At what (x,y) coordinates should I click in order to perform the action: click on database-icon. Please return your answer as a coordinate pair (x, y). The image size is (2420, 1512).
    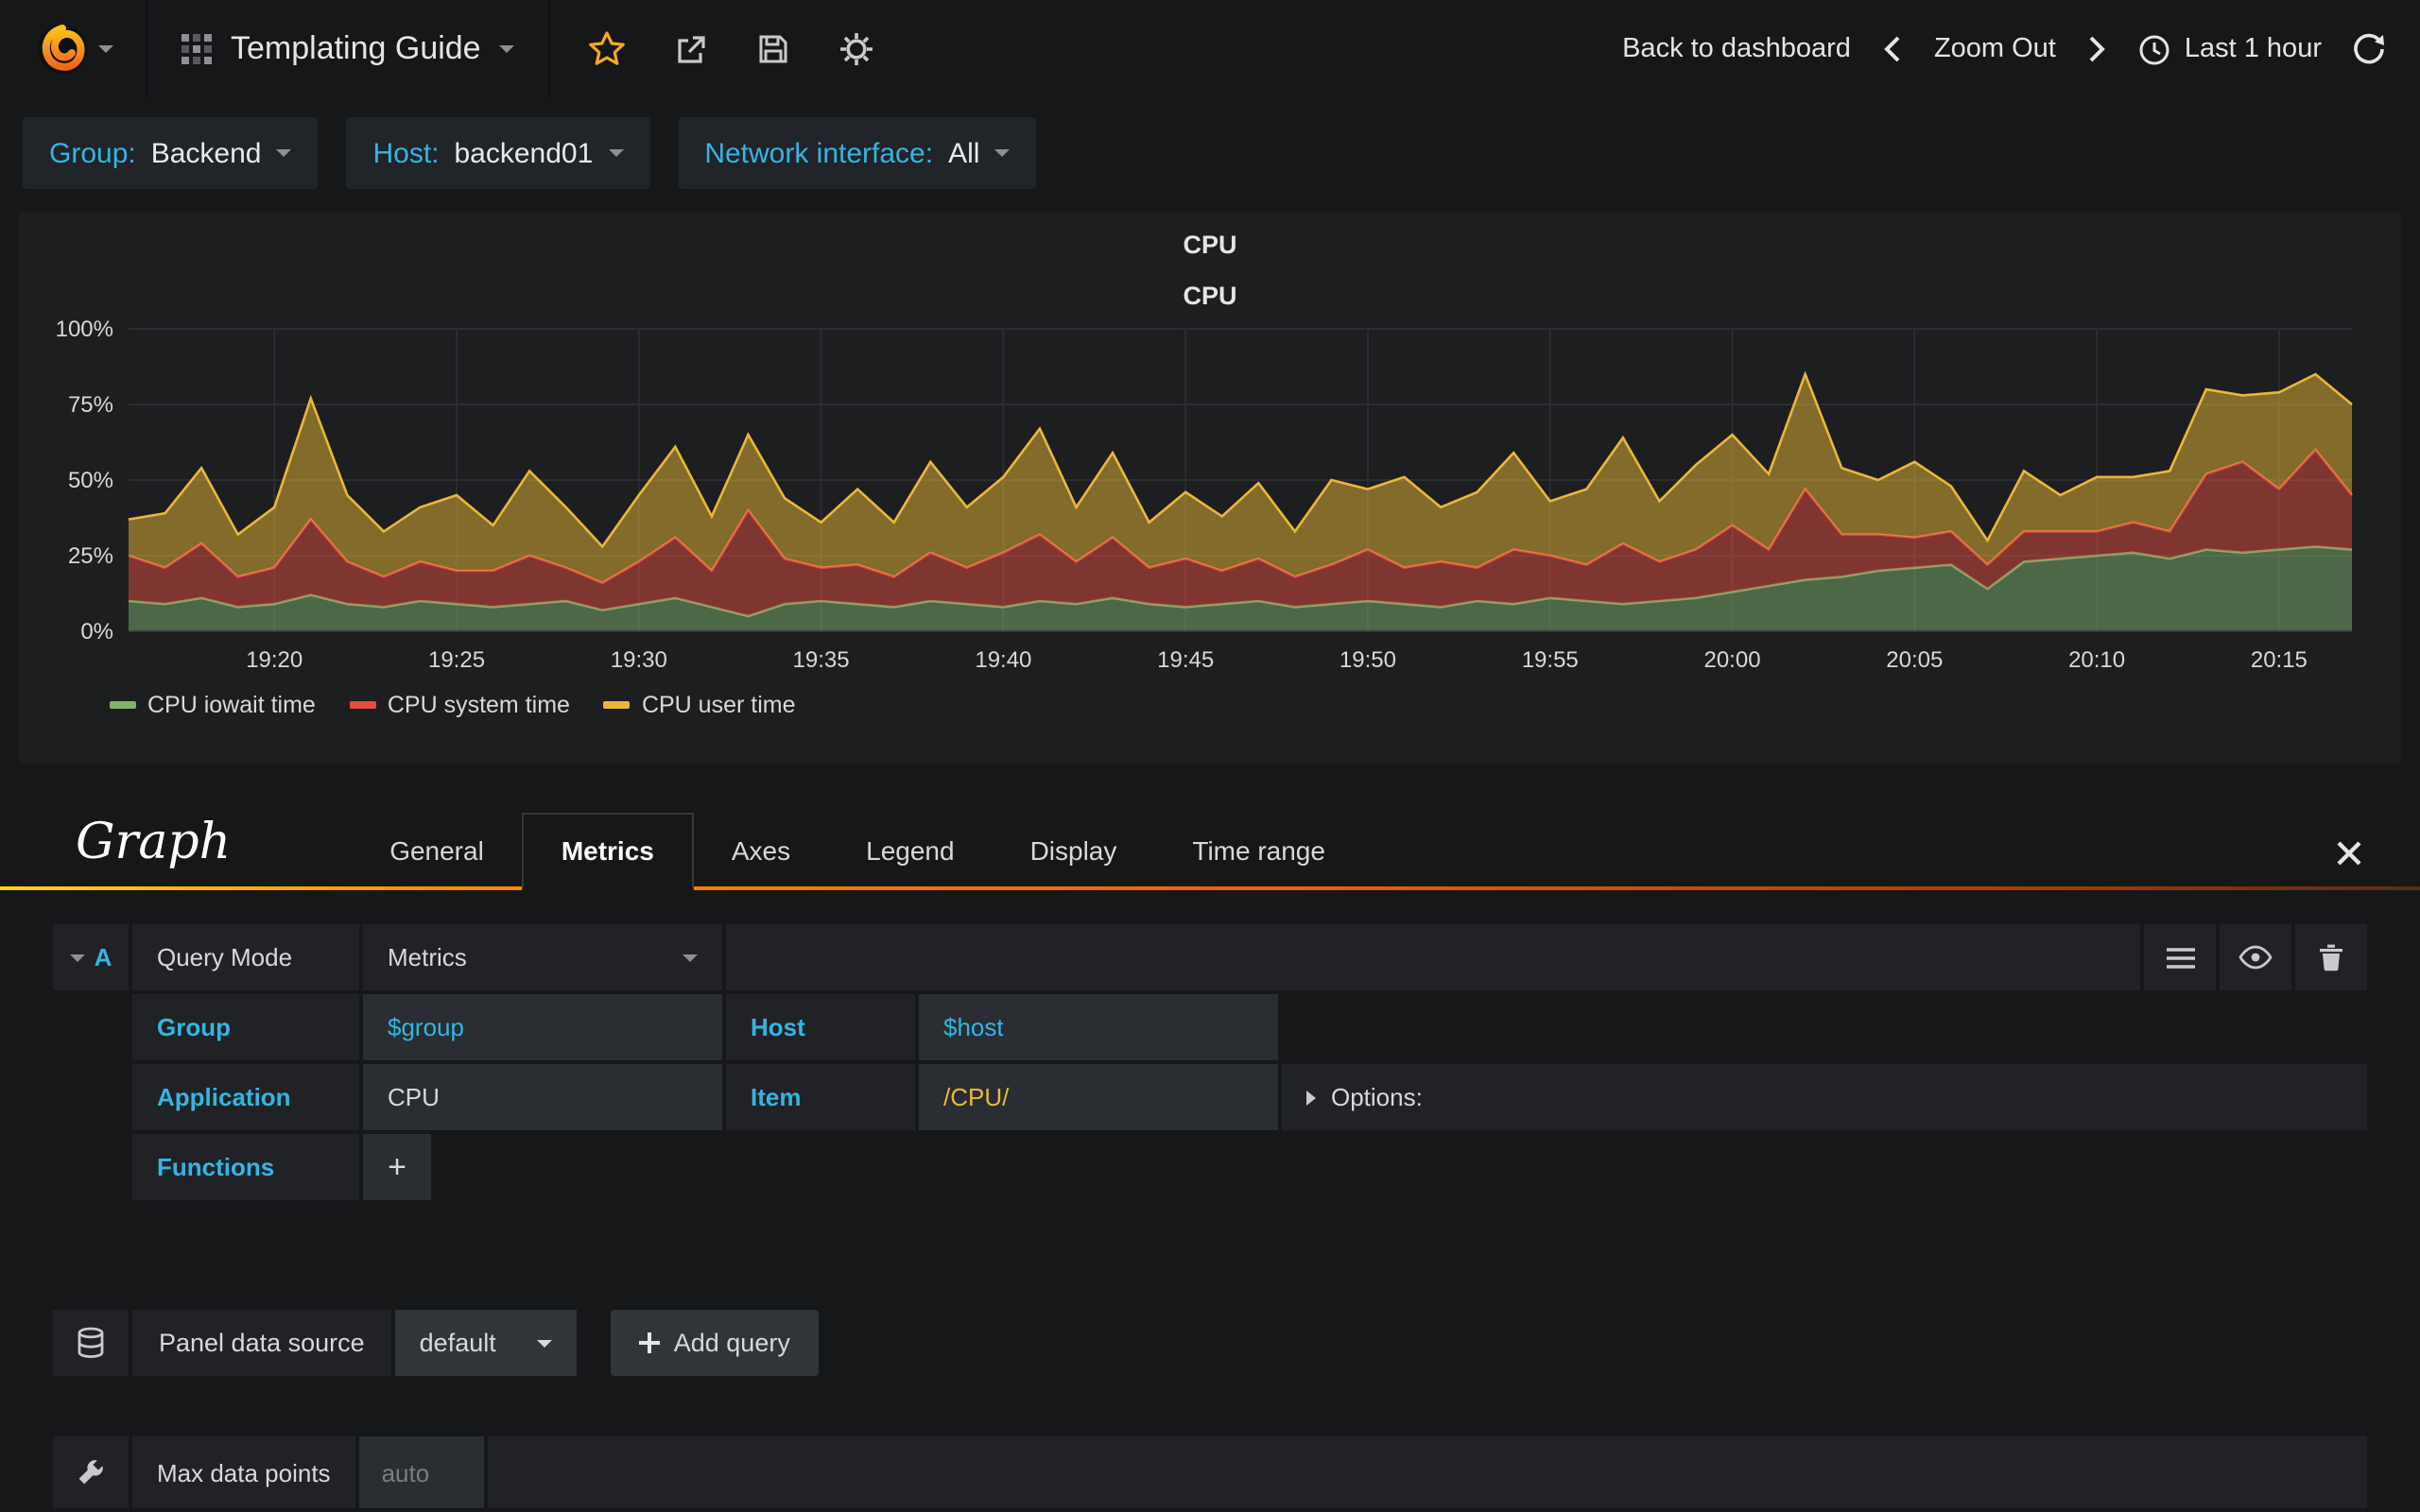
    Looking at the image, I should click on (91, 1343).